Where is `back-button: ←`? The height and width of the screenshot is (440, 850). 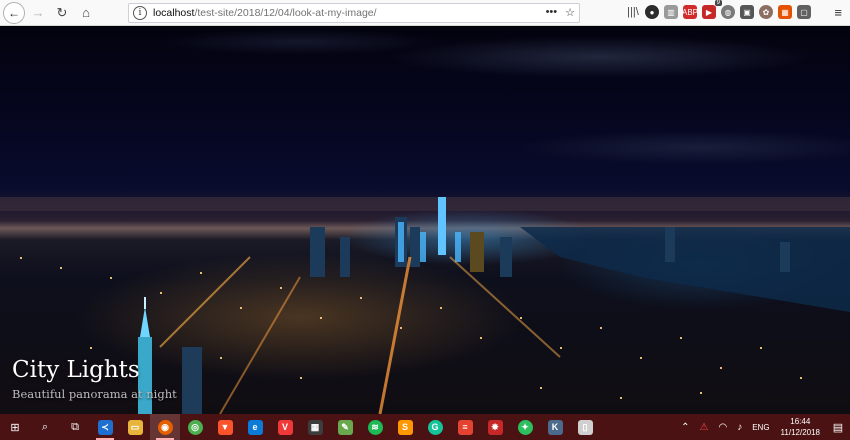 back-button: ← is located at coordinates (14, 12).